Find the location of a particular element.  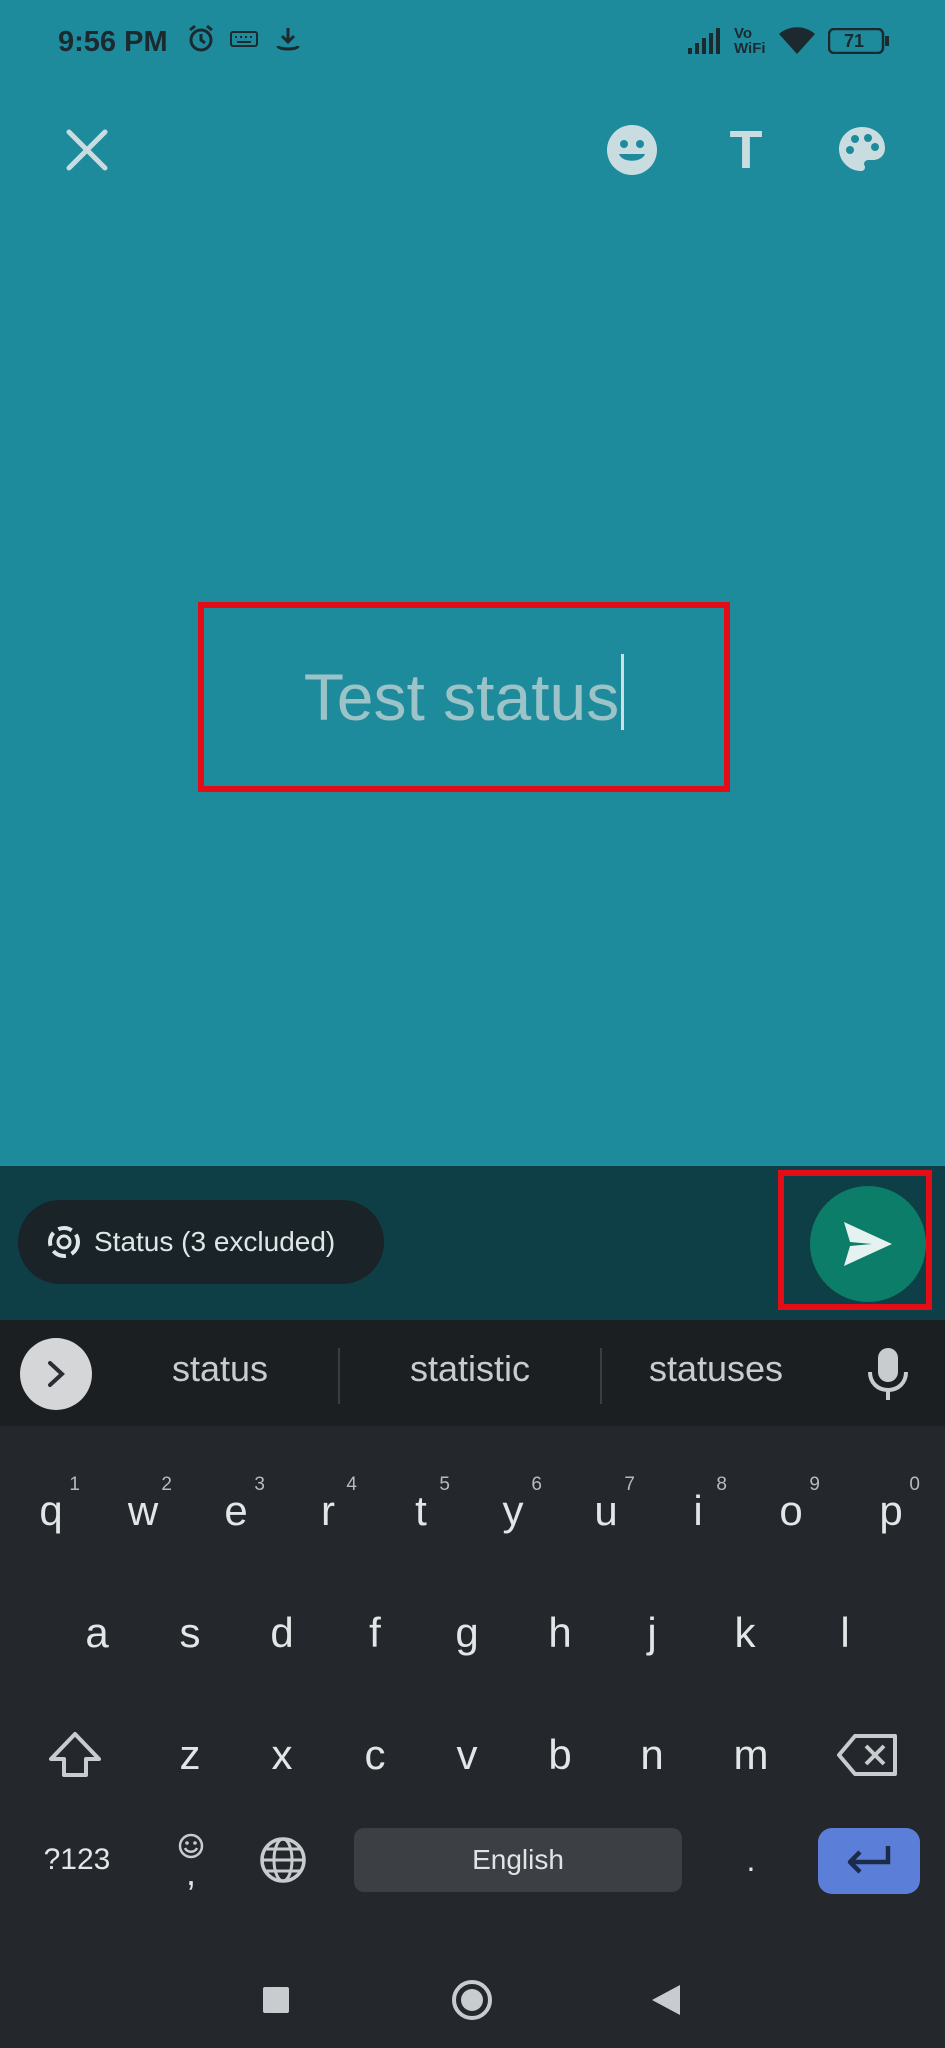

key-label: x is located at coordinates (282, 1754).